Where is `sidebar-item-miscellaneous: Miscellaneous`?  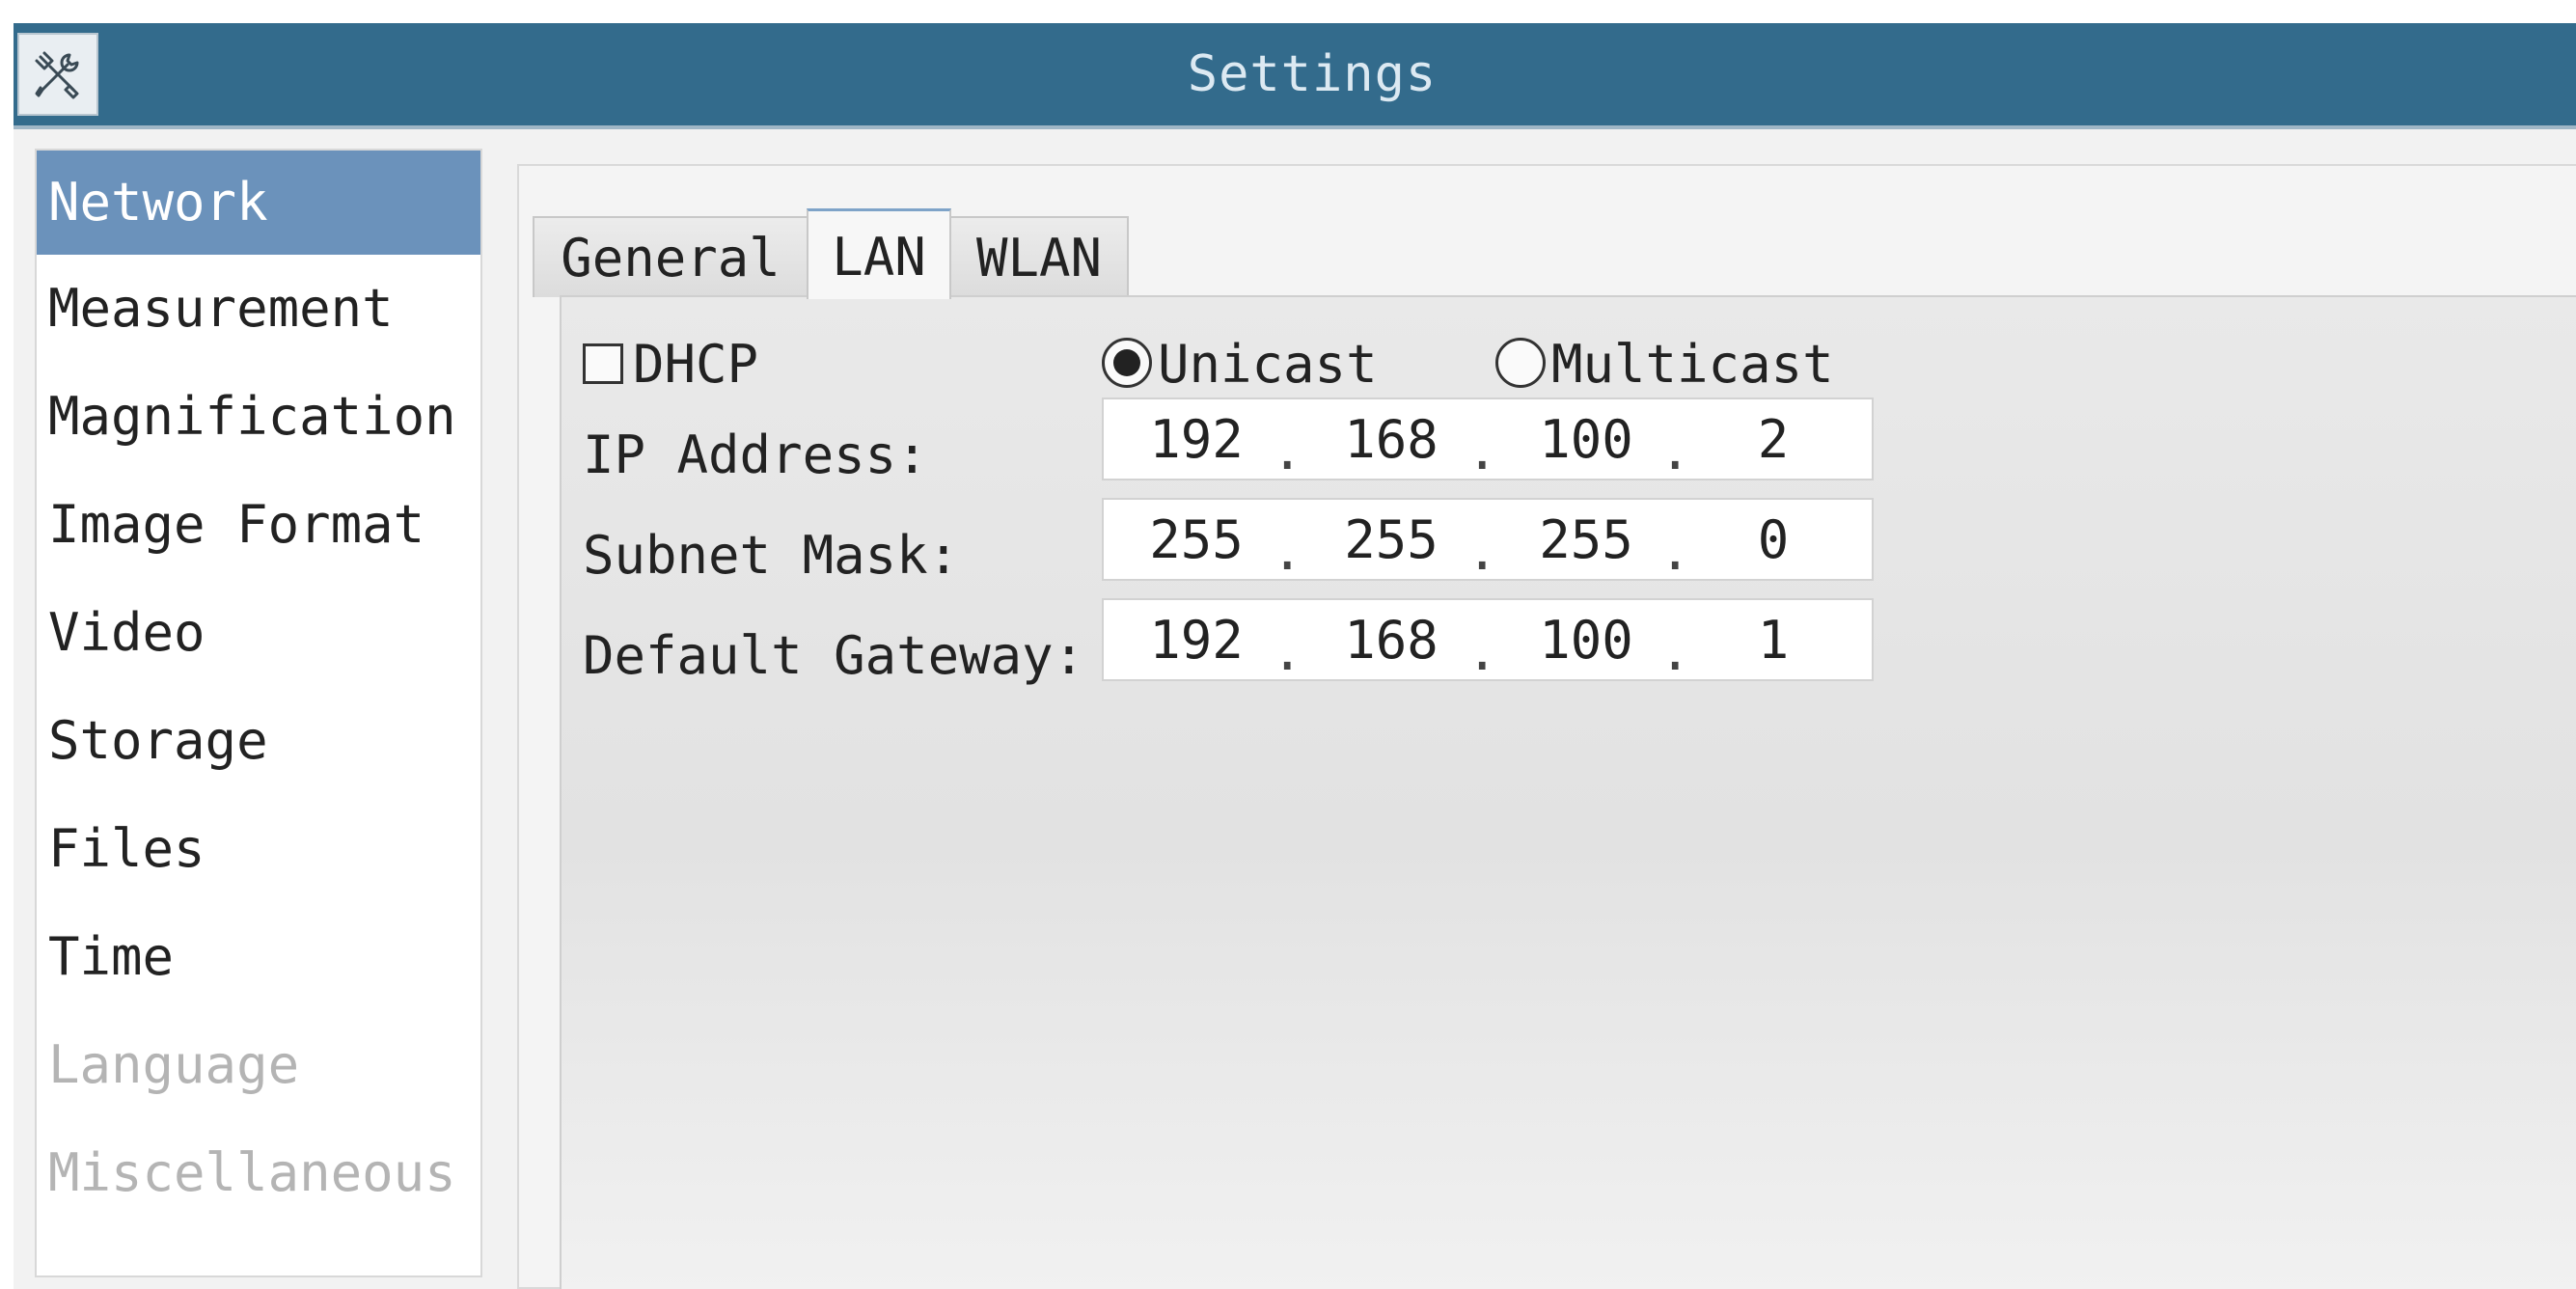
sidebar-item-miscellaneous: Miscellaneous is located at coordinates (252, 1172).